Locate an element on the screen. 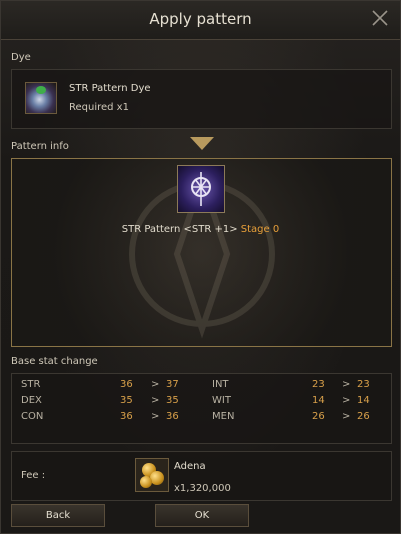  base-stat-section-label: Base stat change is located at coordinates (54, 361).